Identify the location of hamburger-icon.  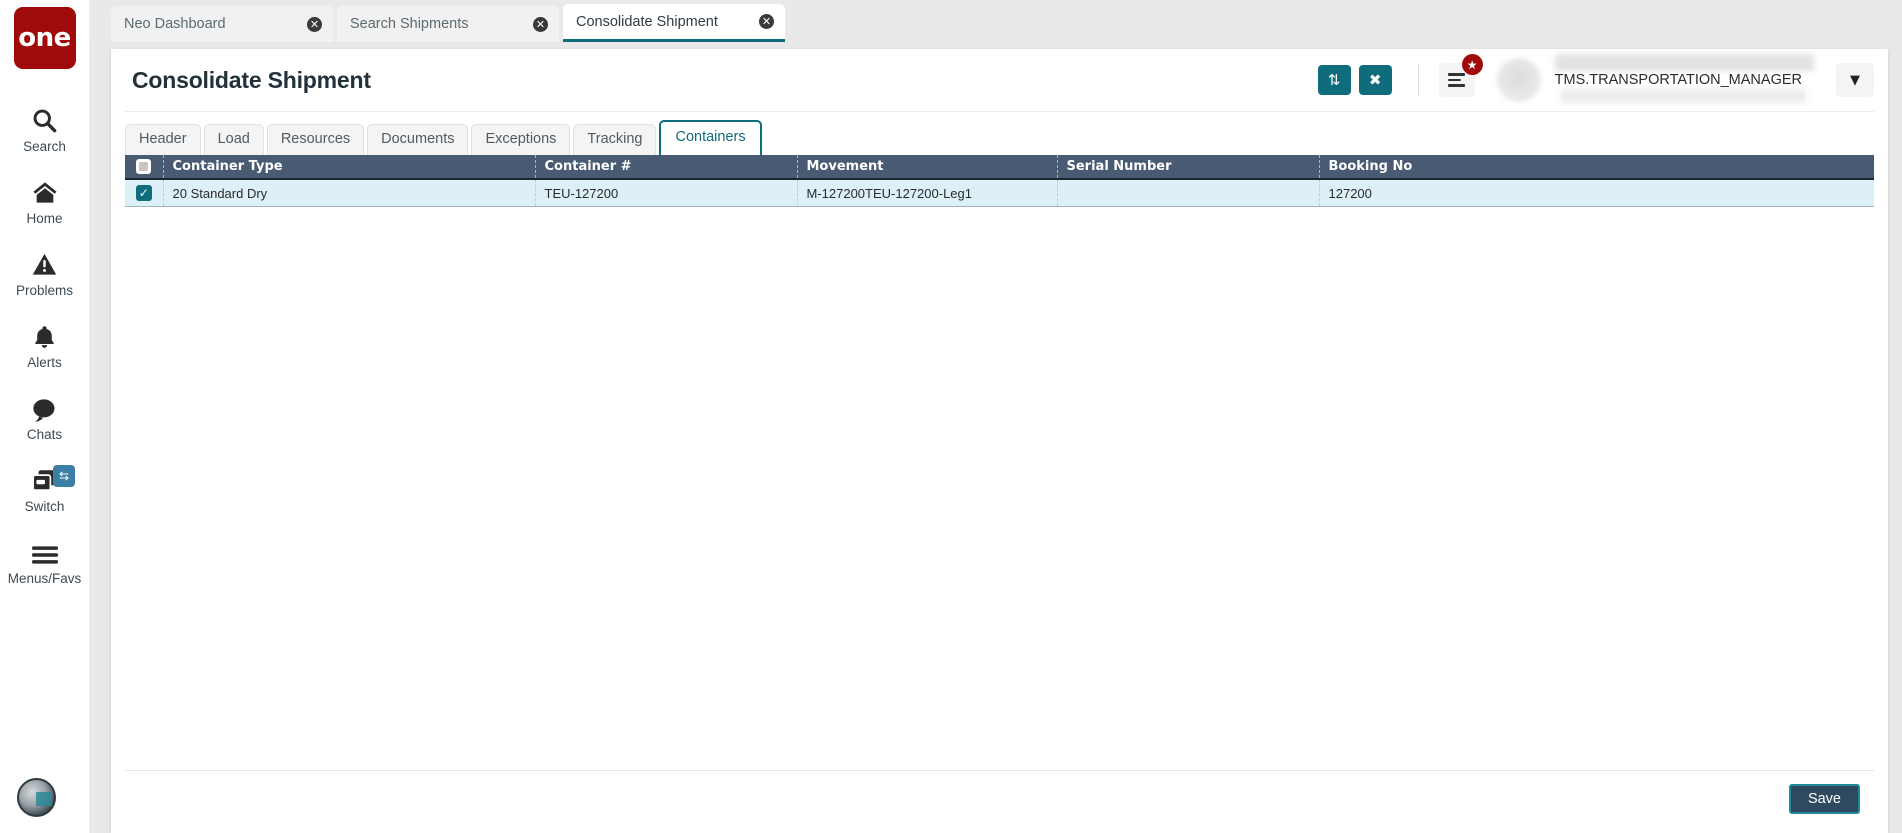
(45, 551).